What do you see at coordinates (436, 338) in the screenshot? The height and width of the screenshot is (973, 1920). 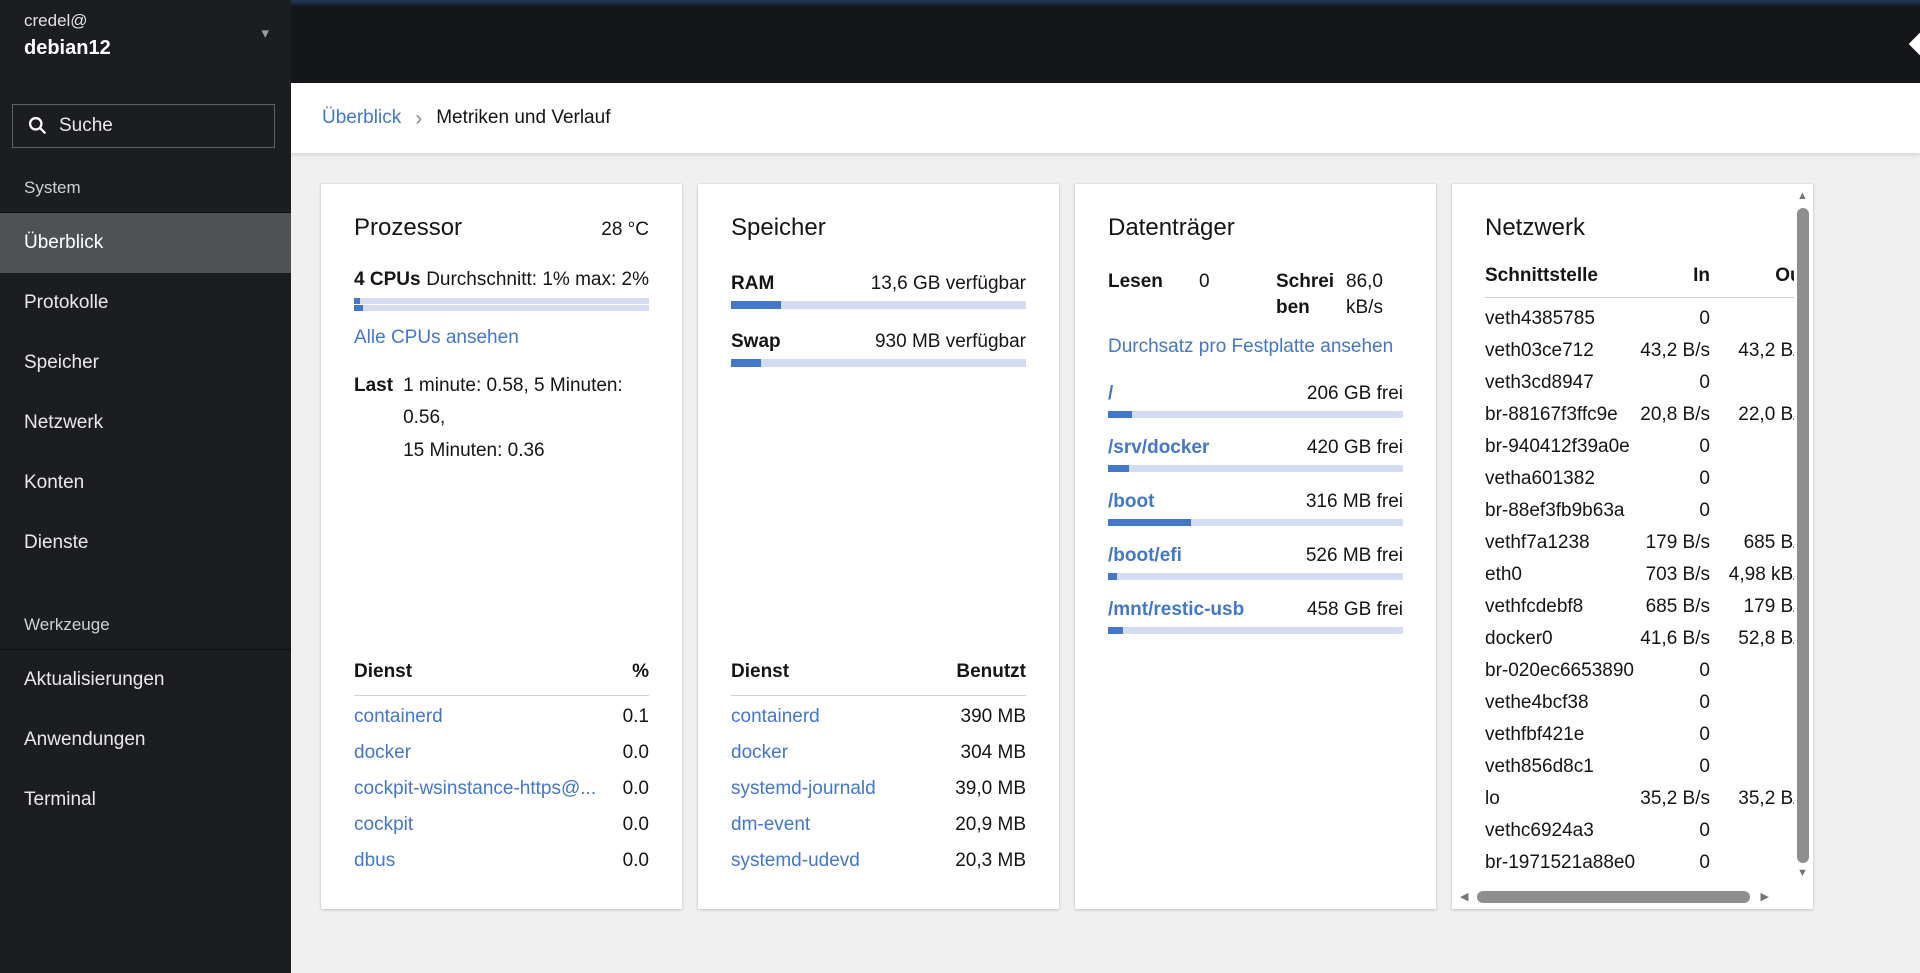 I see `view-all-cpus-link: Alle CPUs ansehen` at bounding box center [436, 338].